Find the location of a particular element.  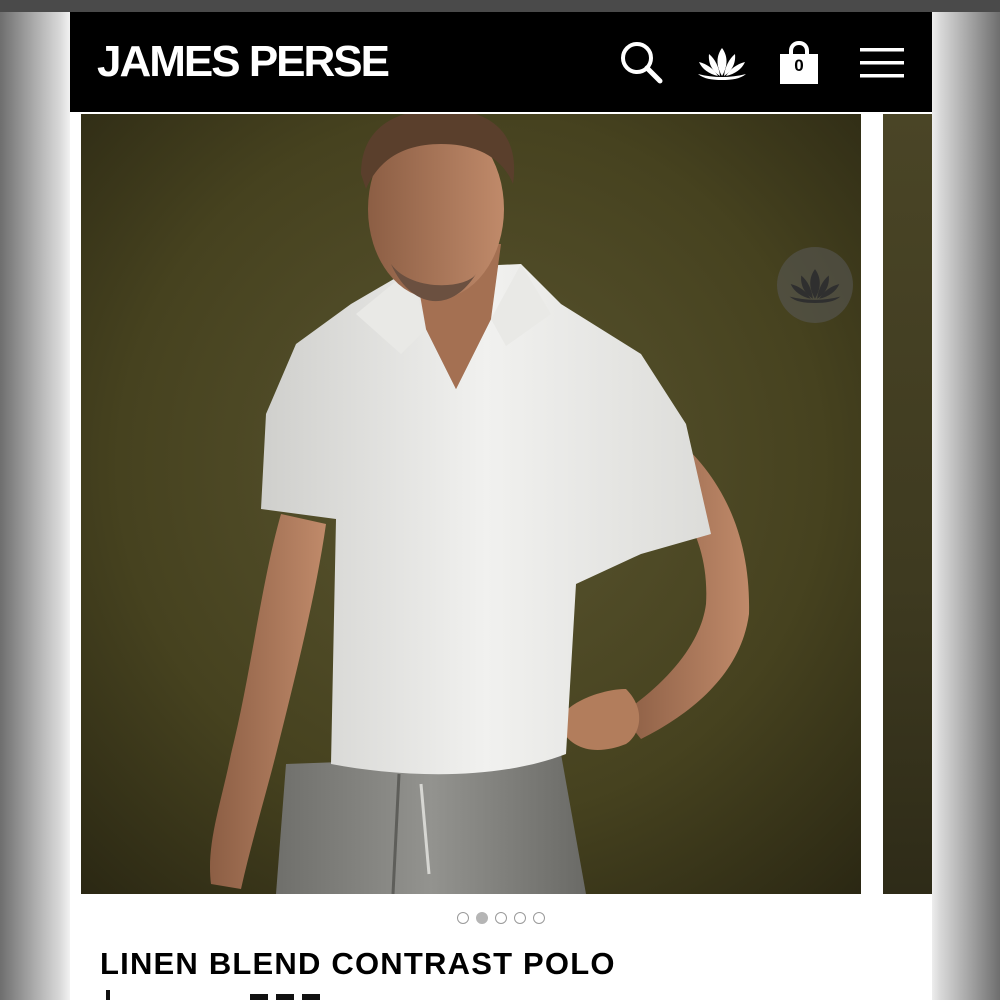

status-strip is located at coordinates (500, 6).